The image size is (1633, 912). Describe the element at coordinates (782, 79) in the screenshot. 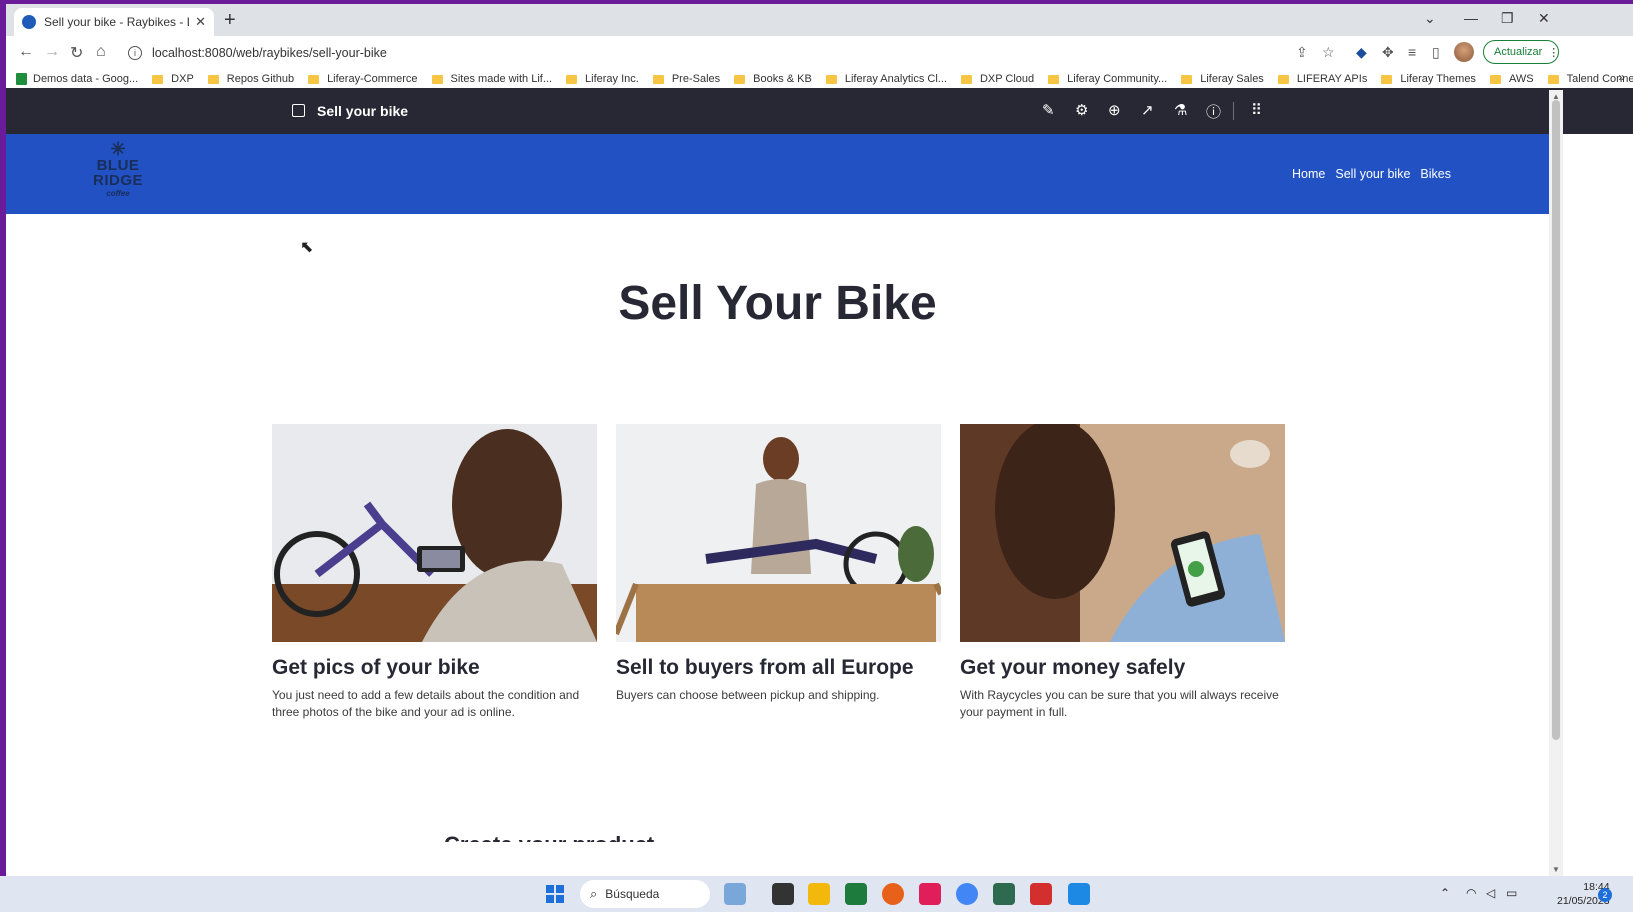

I see `bookmark-label: Books & KB` at that location.